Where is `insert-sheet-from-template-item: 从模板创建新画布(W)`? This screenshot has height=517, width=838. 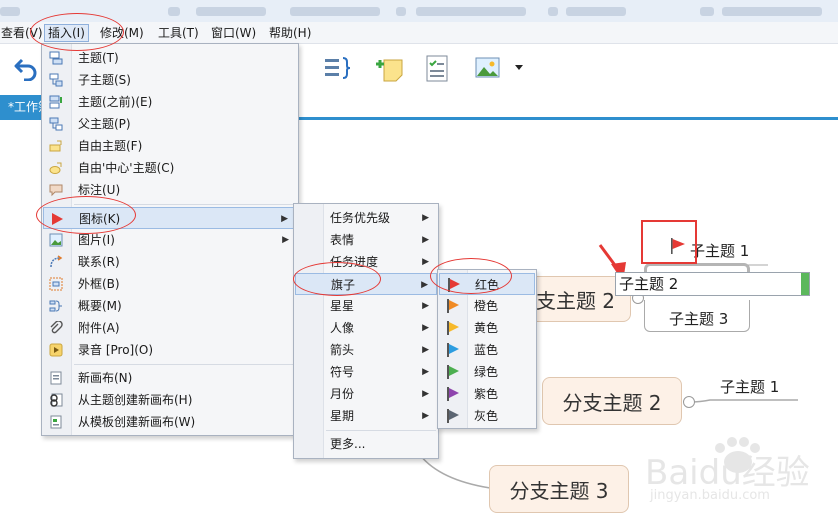 insert-sheet-from-template-item: 从模板创建新画布(W) is located at coordinates (170, 422).